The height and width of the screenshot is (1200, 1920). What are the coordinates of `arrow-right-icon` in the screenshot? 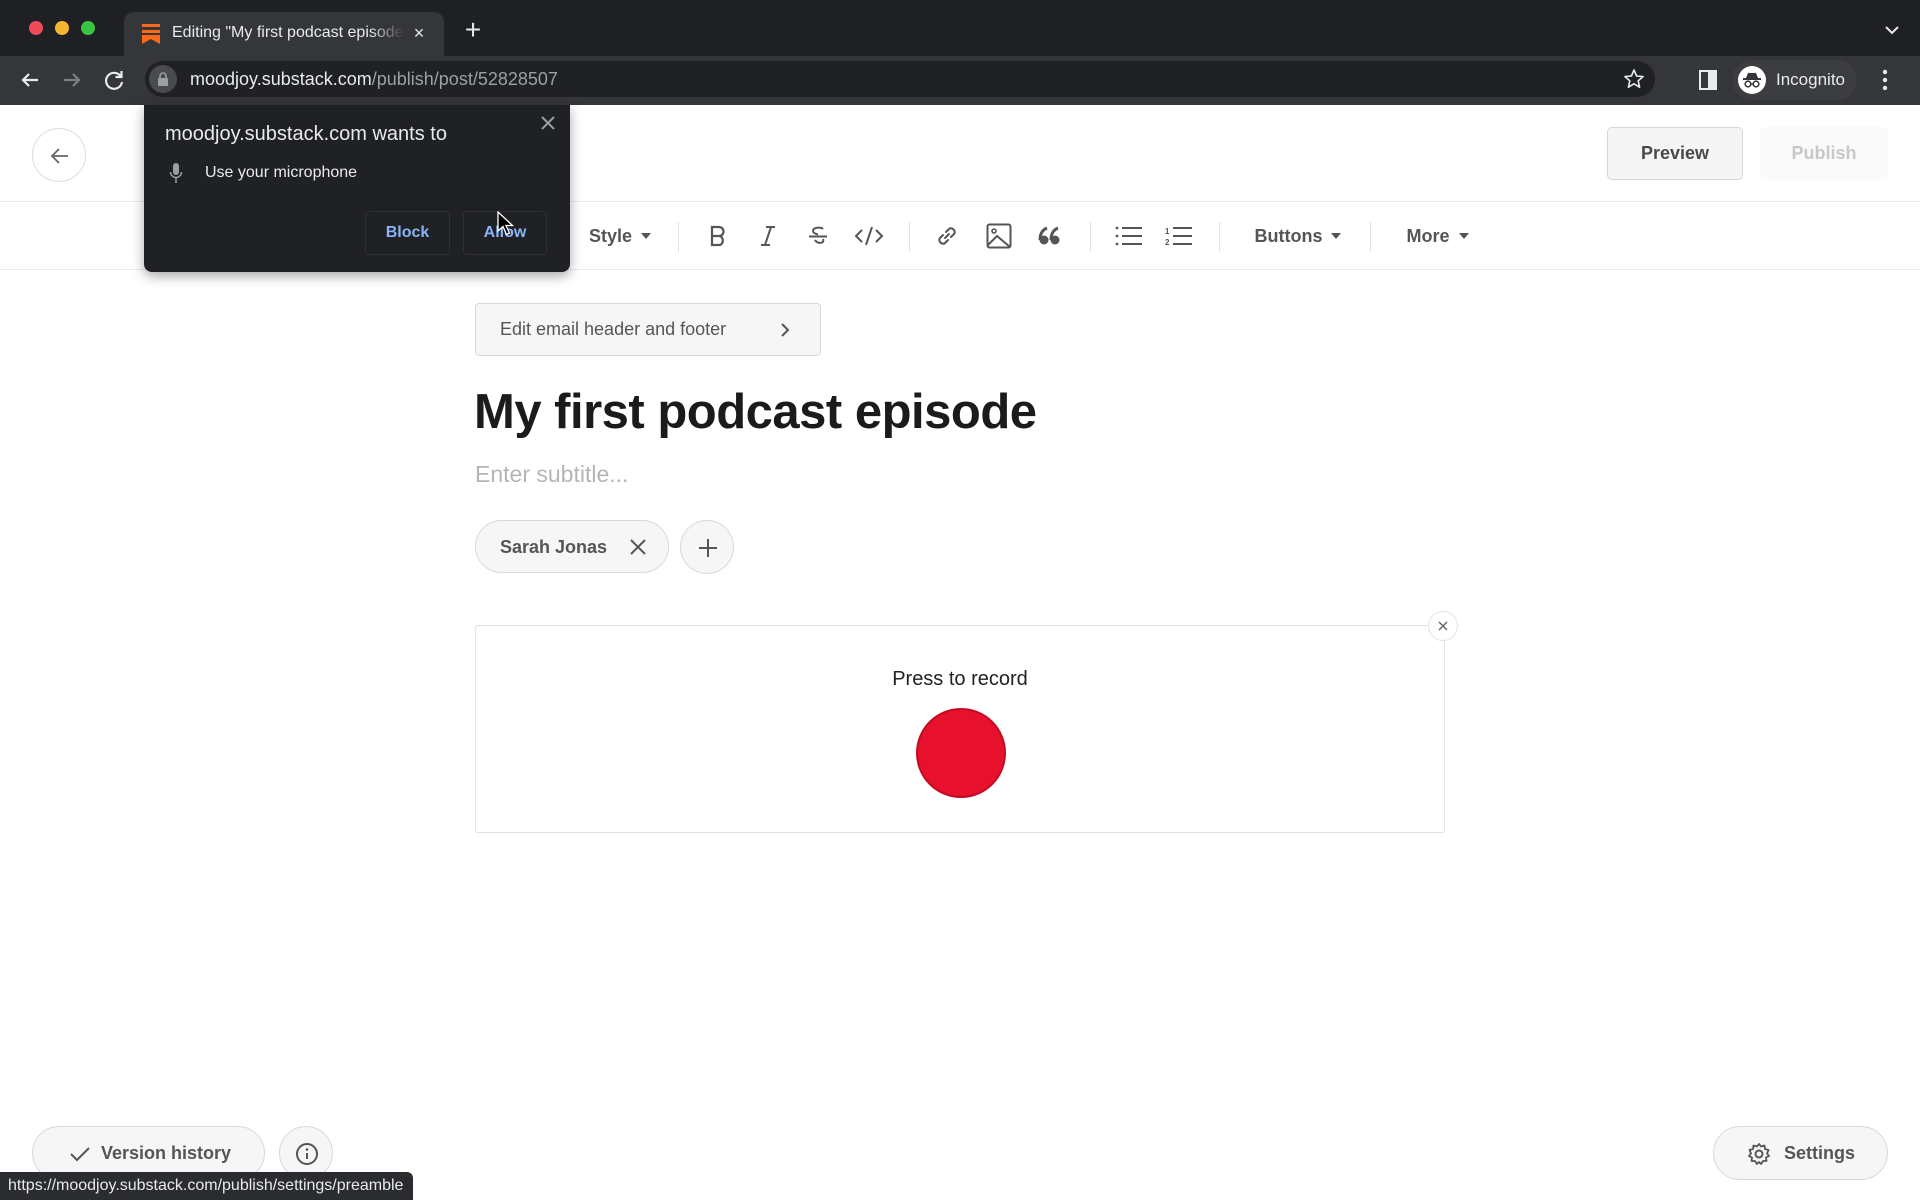 It's located at (72, 80).